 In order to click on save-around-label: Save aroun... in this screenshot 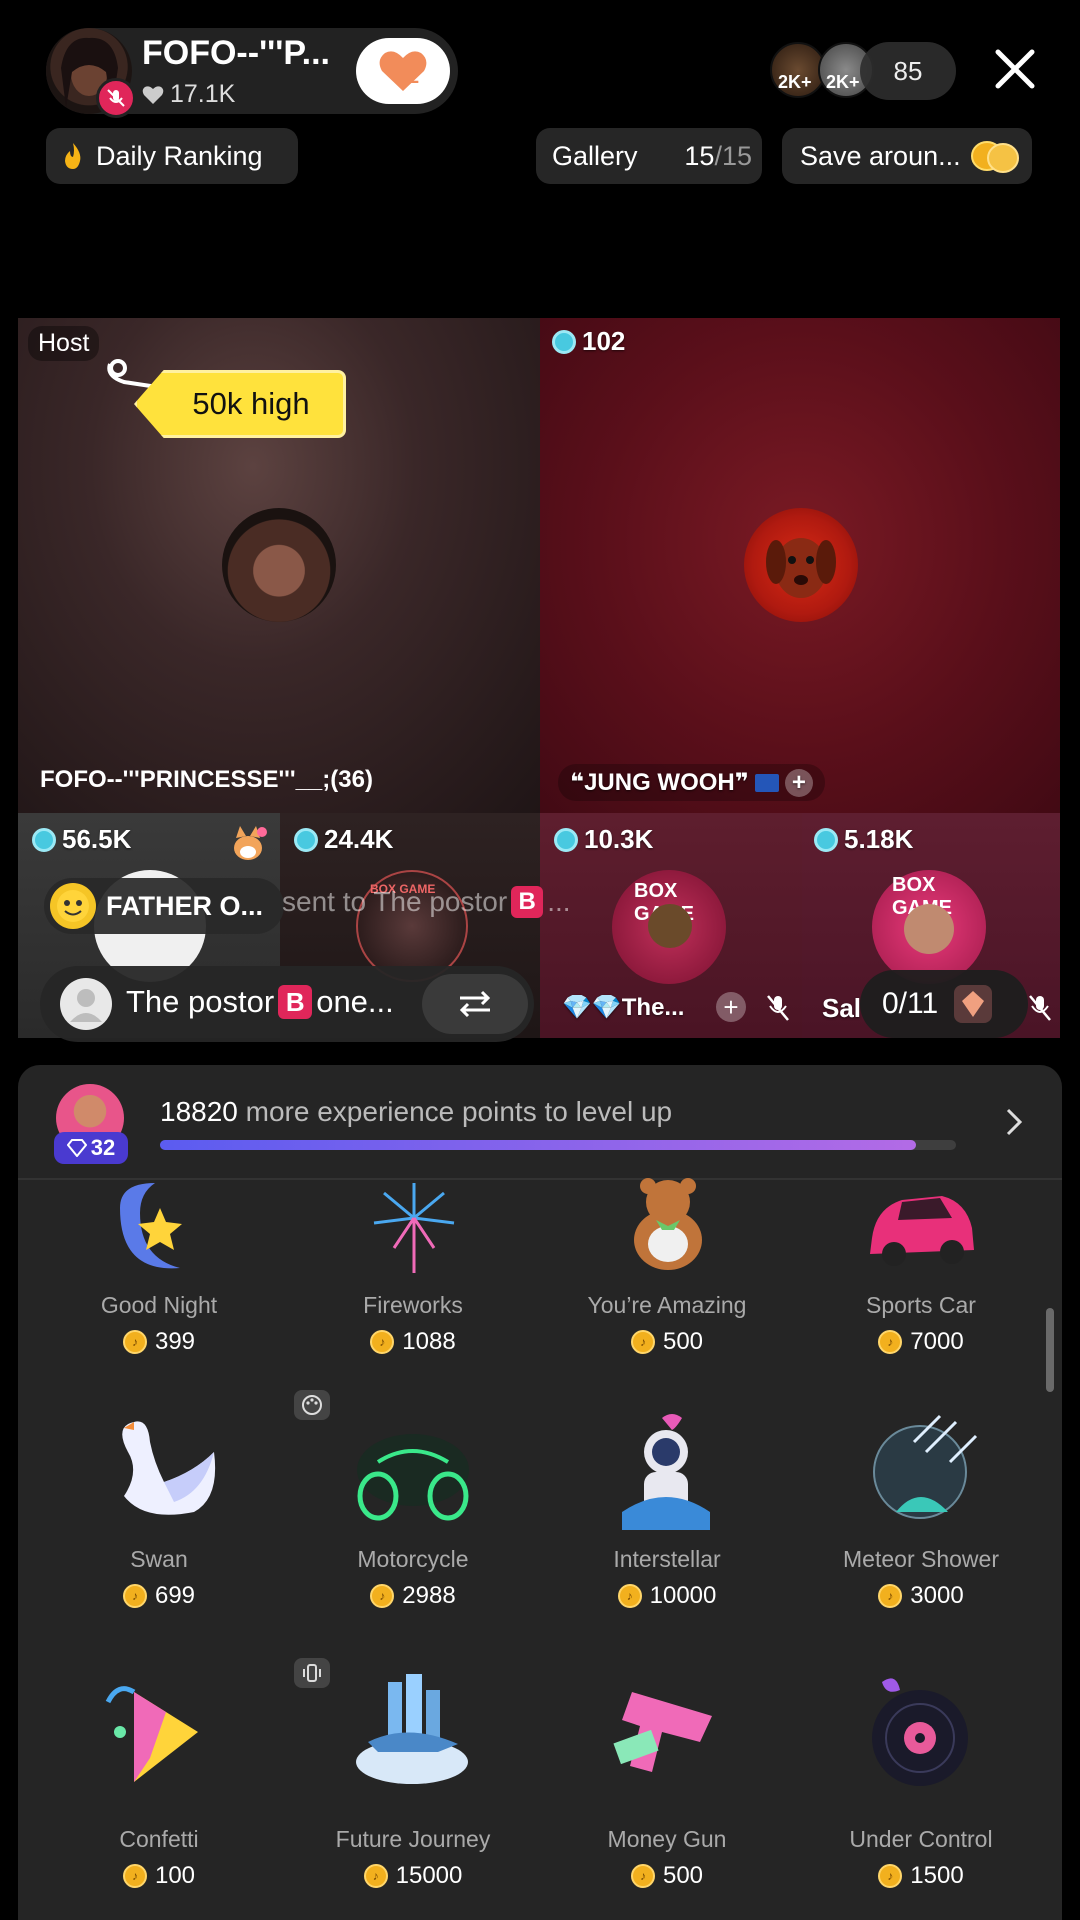, I will do `click(880, 155)`.